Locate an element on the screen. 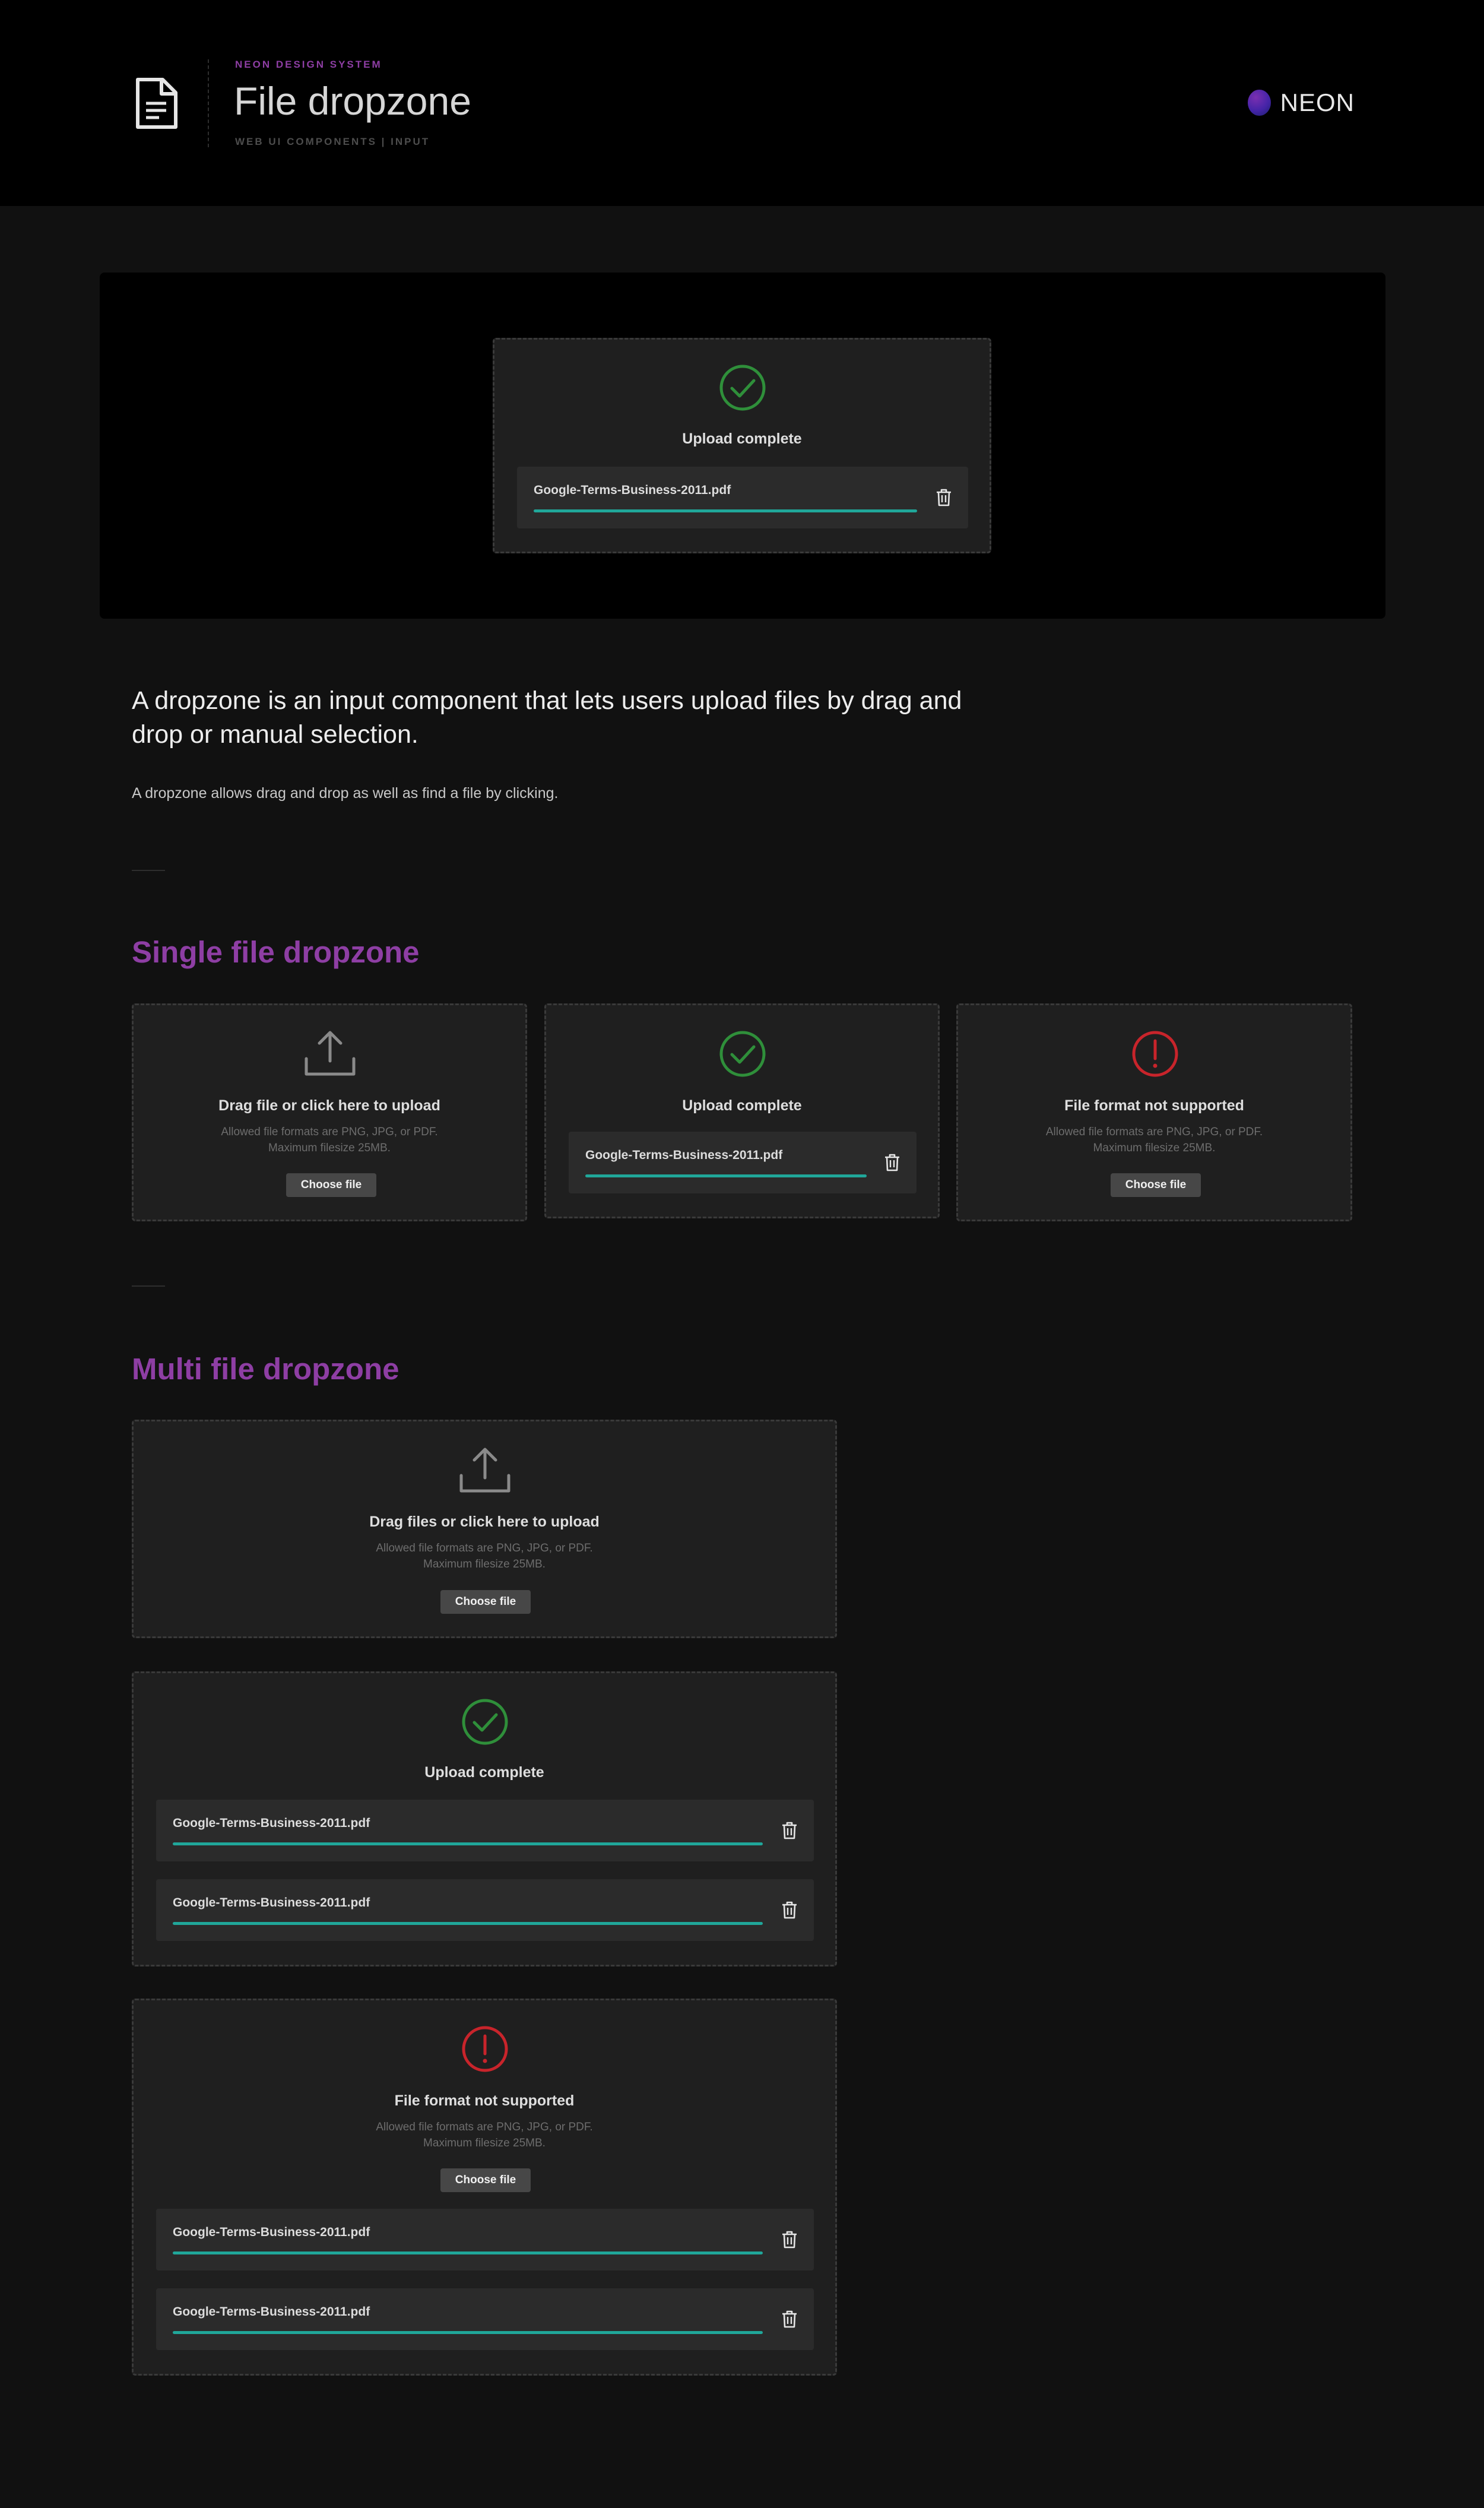 The width and height of the screenshot is (1484, 2508). neon-logo-text: NEON is located at coordinates (1317, 102).